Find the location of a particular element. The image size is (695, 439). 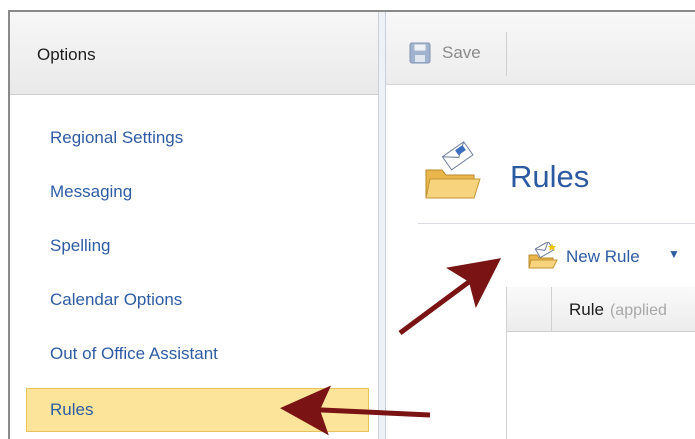

save-label: Save is located at coordinates (461, 52).